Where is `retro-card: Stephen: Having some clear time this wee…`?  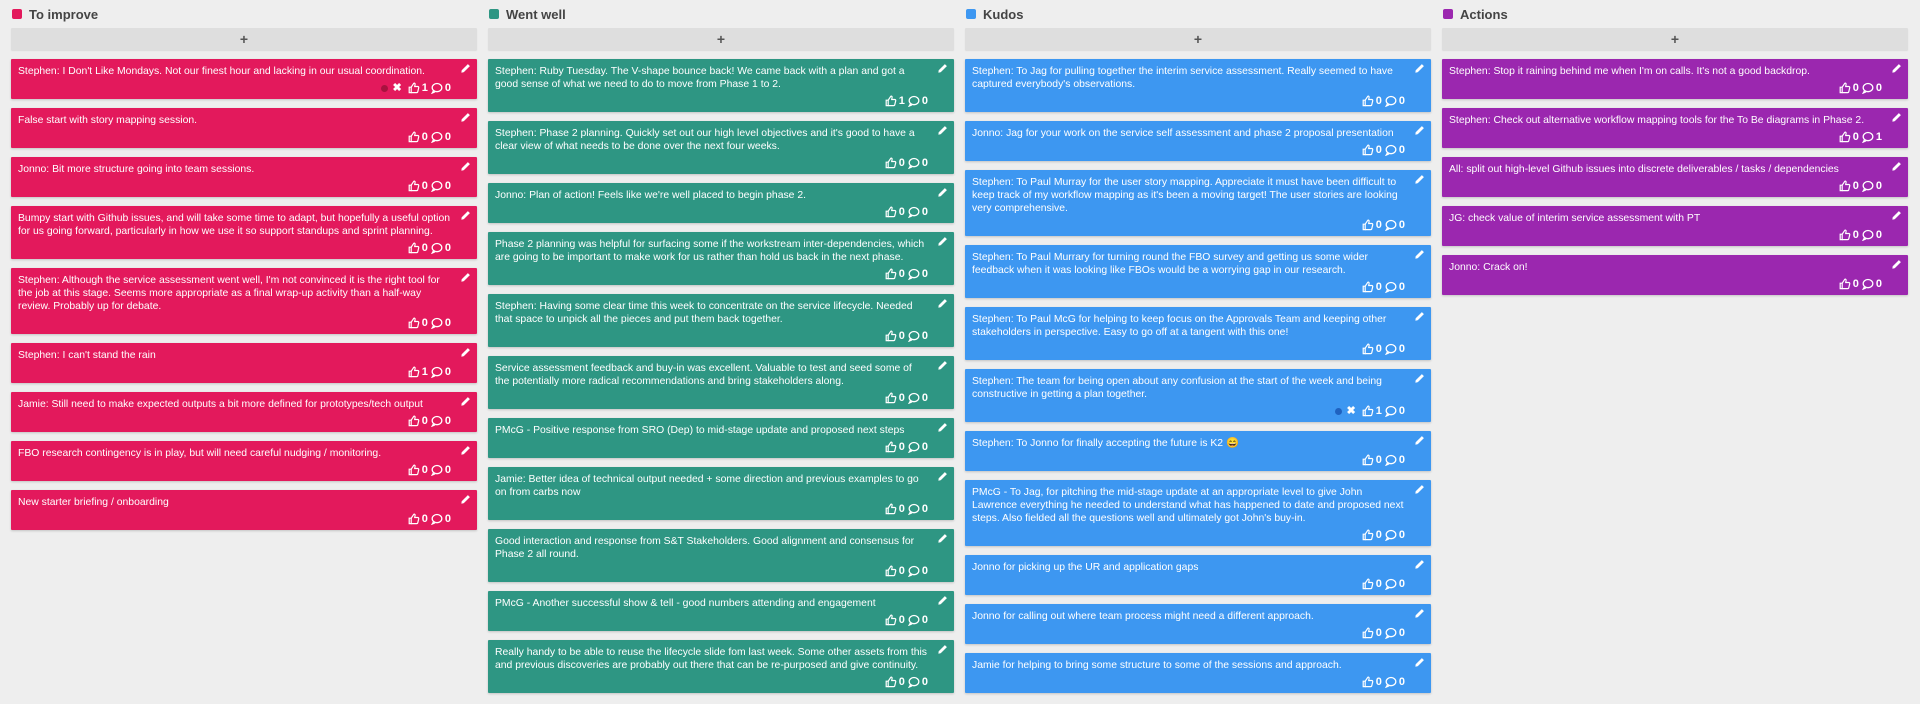
retro-card: Stephen: Having some clear time this wee… is located at coordinates (721, 320).